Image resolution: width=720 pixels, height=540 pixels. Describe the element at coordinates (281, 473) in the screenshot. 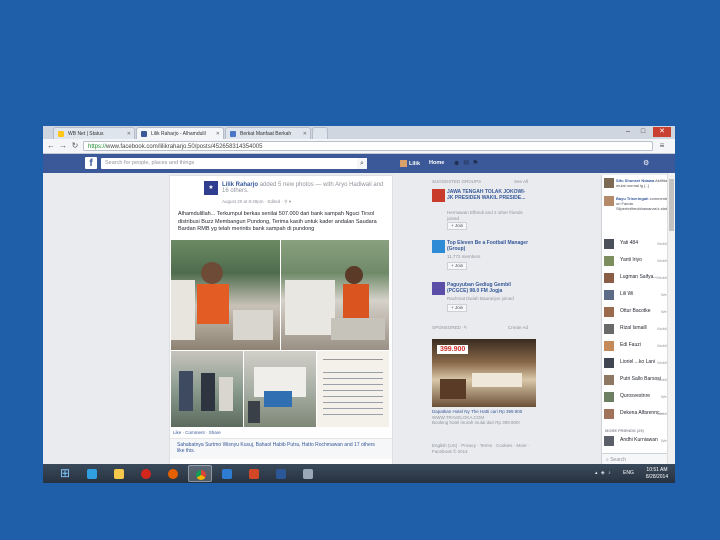

I see `taskbar-word-icon` at that location.